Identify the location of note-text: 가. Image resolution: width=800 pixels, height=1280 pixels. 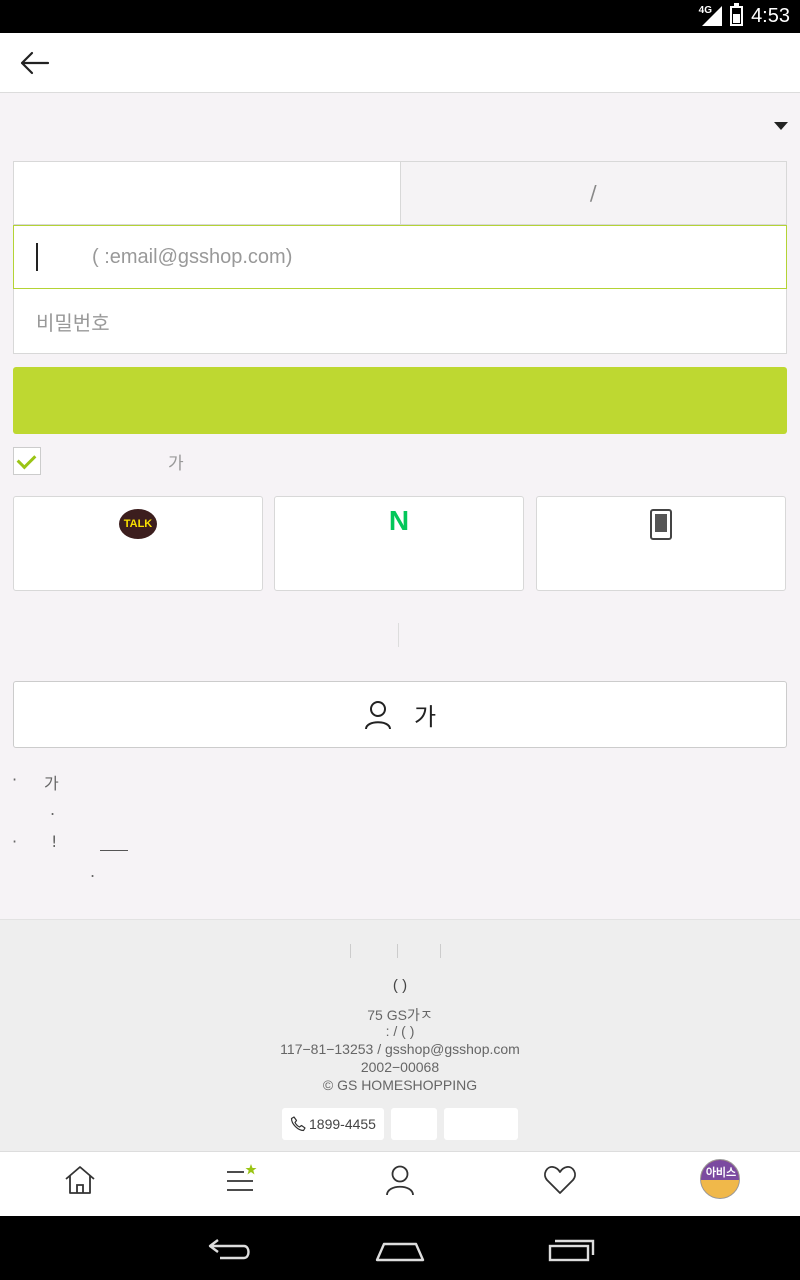
(51, 783).